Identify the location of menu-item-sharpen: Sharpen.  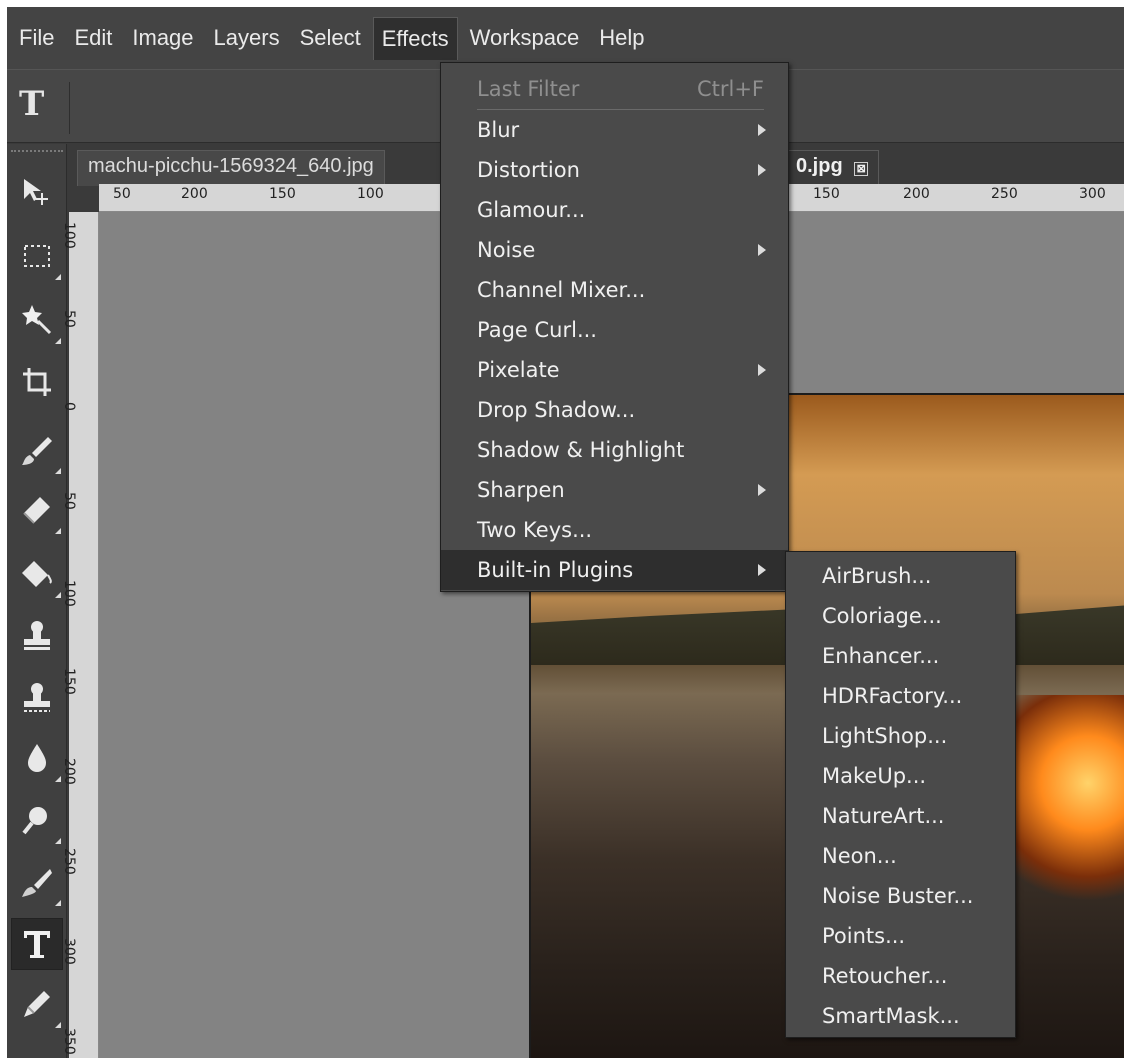
(614, 490).